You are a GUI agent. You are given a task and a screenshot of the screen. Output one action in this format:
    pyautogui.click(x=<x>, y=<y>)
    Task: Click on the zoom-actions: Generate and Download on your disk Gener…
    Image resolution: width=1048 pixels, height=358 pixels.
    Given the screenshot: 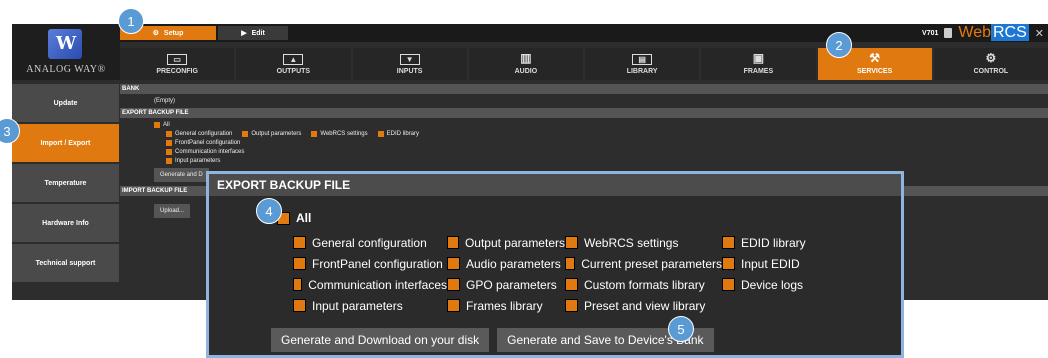 What is the action you would take?
    pyautogui.click(x=492, y=340)
    